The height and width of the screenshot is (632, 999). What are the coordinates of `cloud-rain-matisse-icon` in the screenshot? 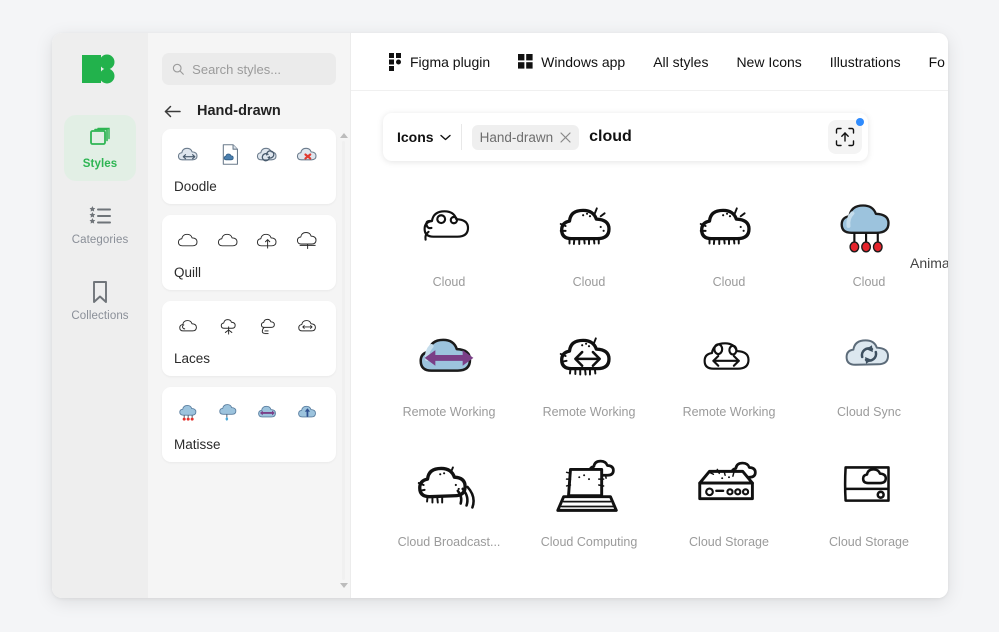 It's located at (188, 412).